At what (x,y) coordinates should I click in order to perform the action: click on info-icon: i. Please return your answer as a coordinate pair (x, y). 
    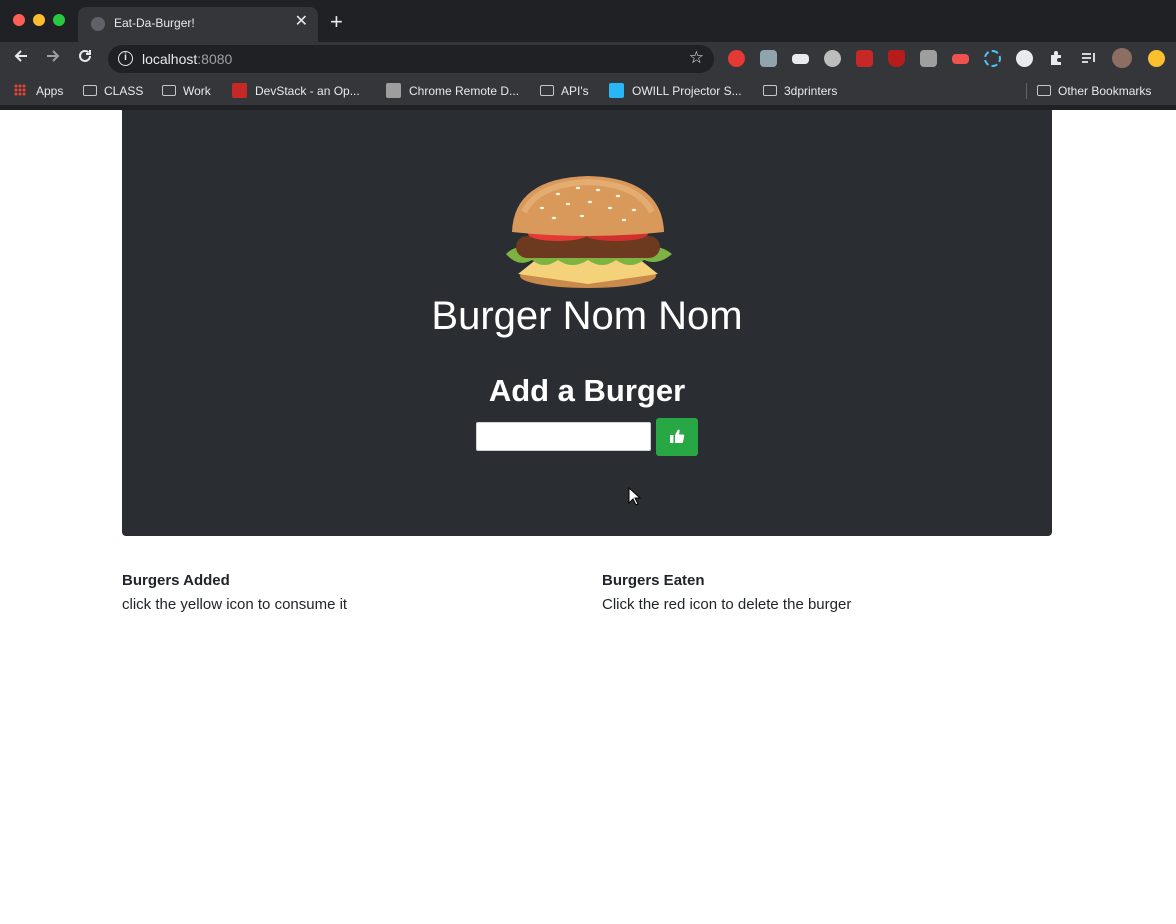
    Looking at the image, I should click on (125, 58).